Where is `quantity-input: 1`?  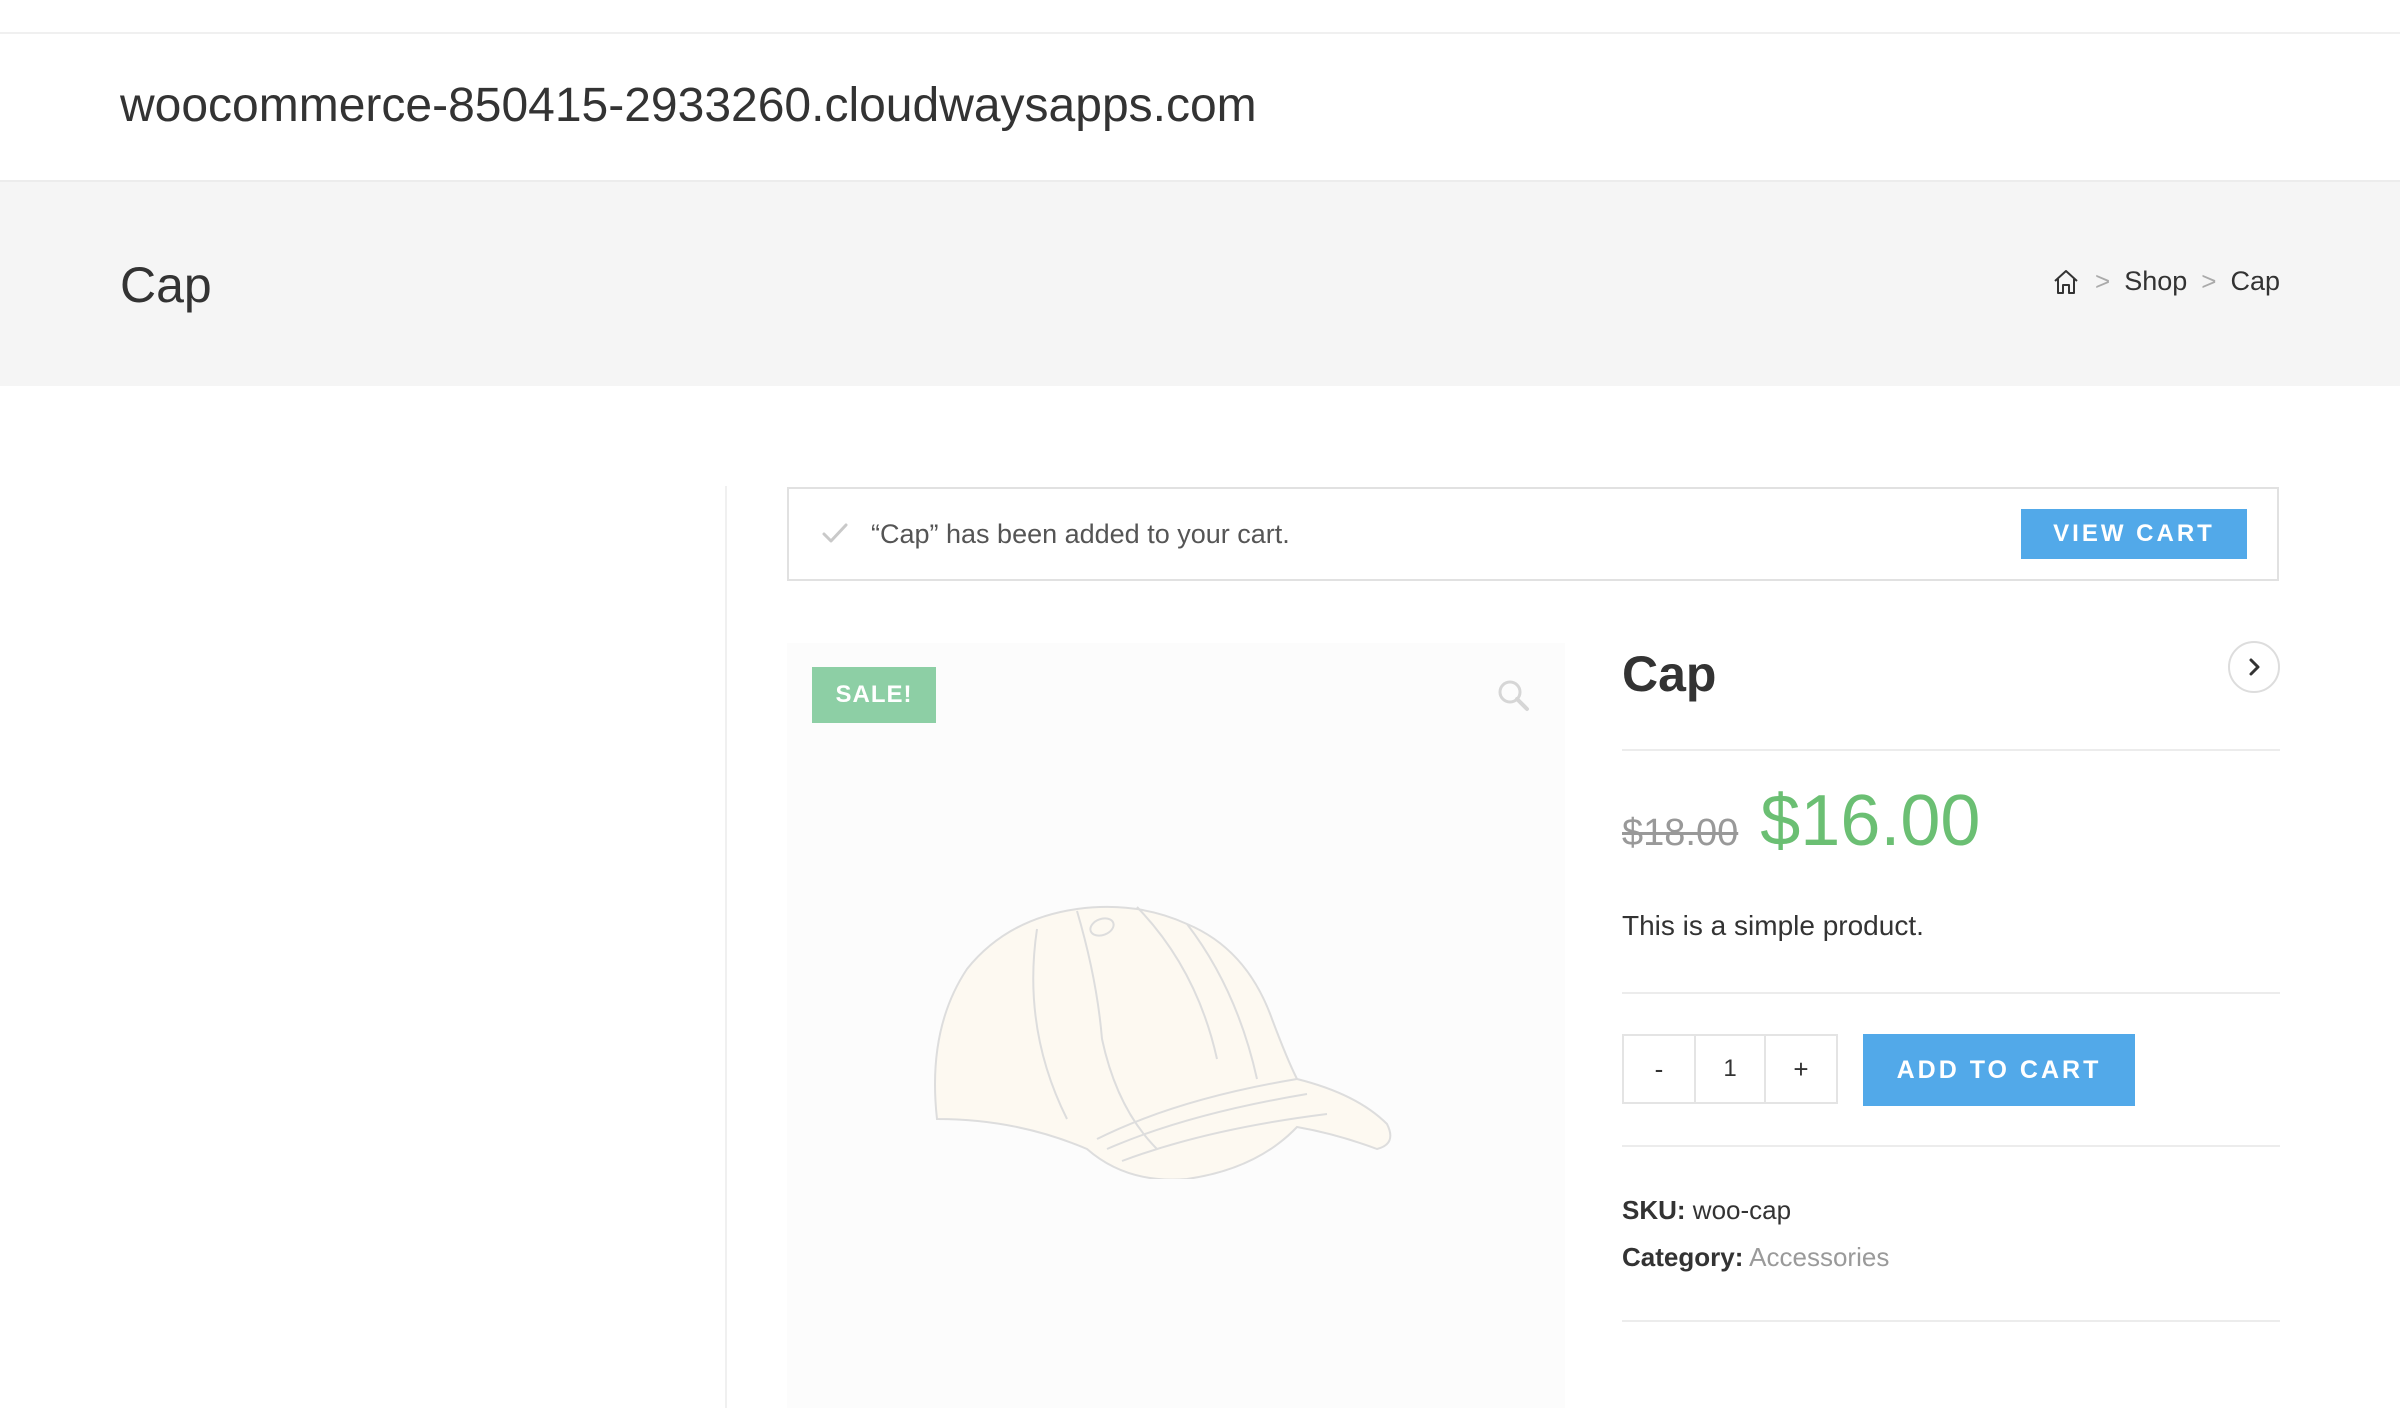
quantity-input: 1 is located at coordinates (1730, 1069).